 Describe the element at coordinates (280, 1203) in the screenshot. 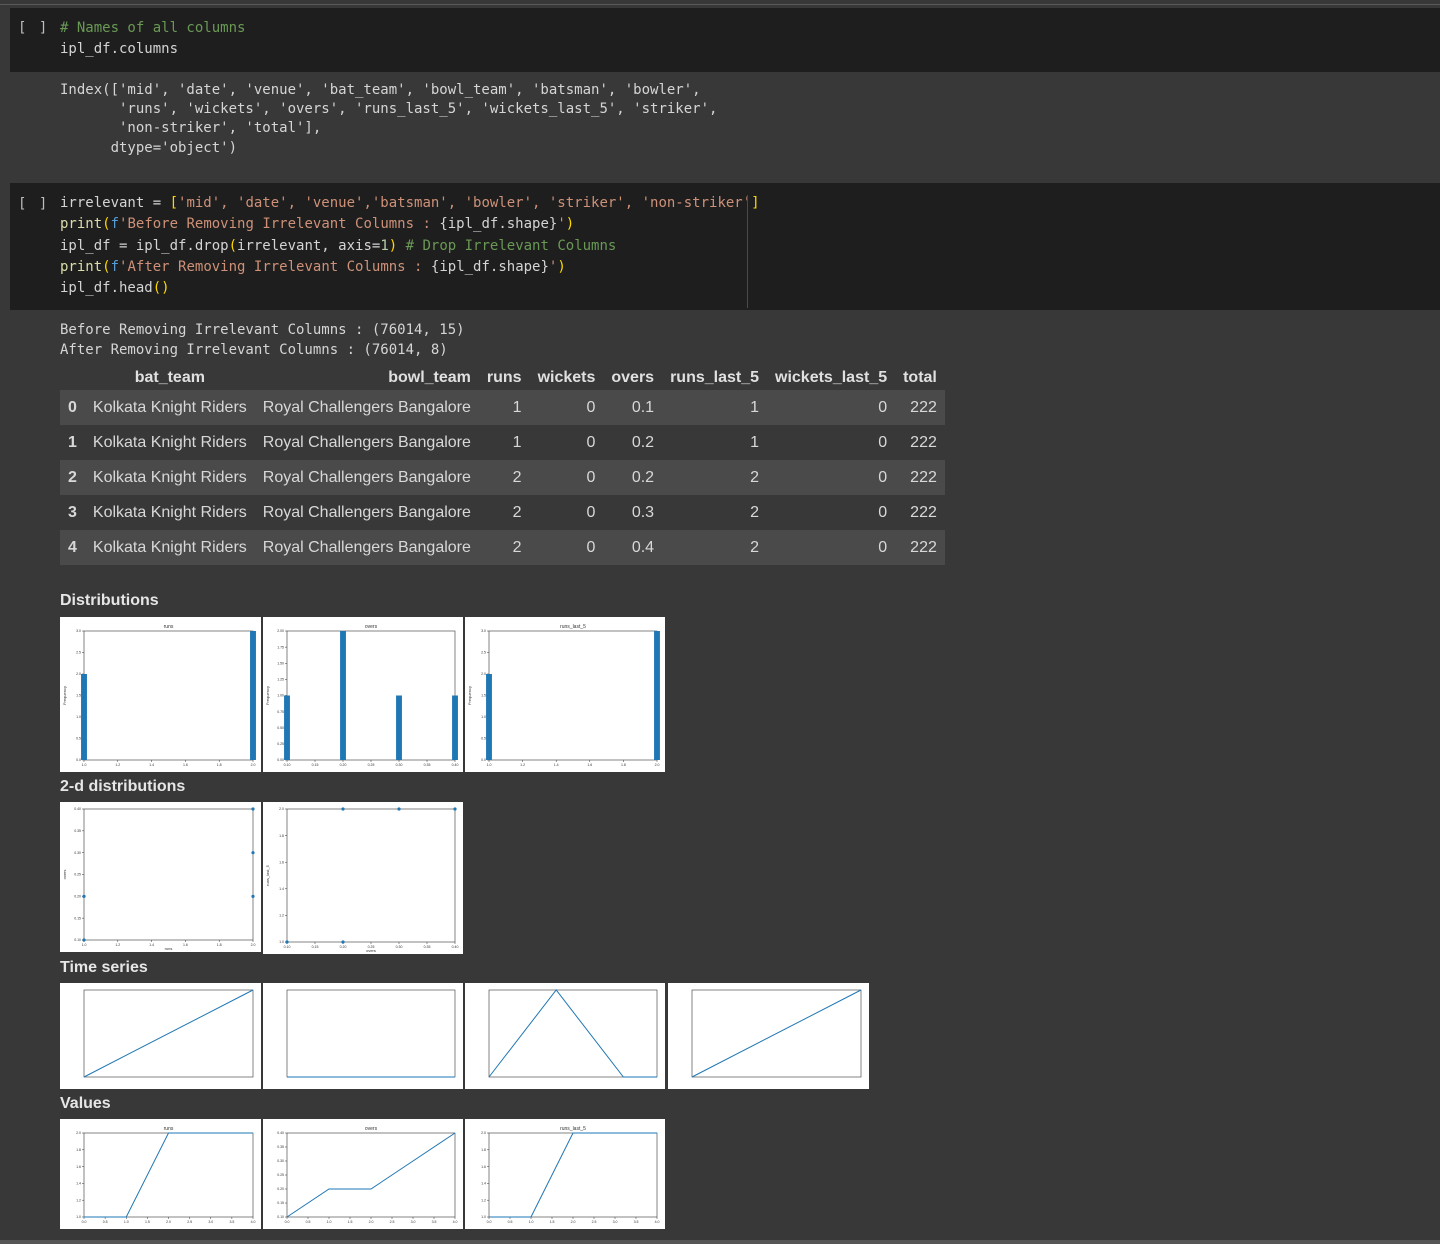

I see `y-tick-label: 0.15` at that location.